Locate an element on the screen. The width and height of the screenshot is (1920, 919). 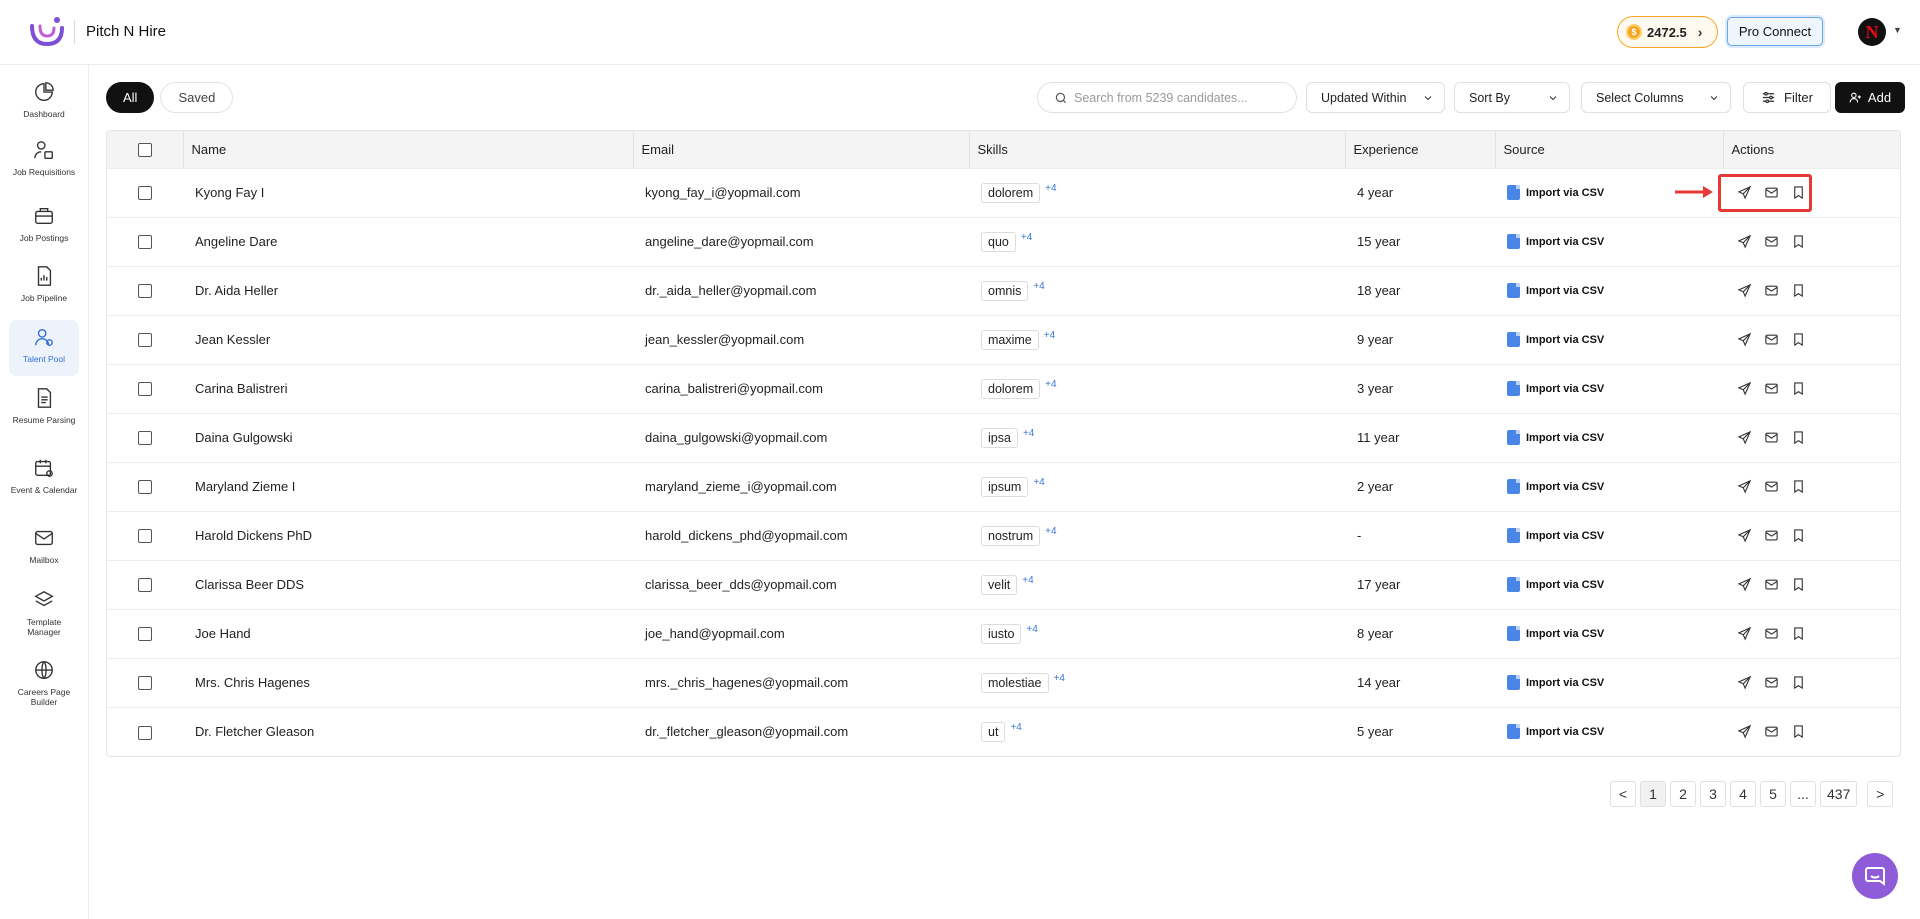
page-4-button: 4 is located at coordinates (1743, 794).